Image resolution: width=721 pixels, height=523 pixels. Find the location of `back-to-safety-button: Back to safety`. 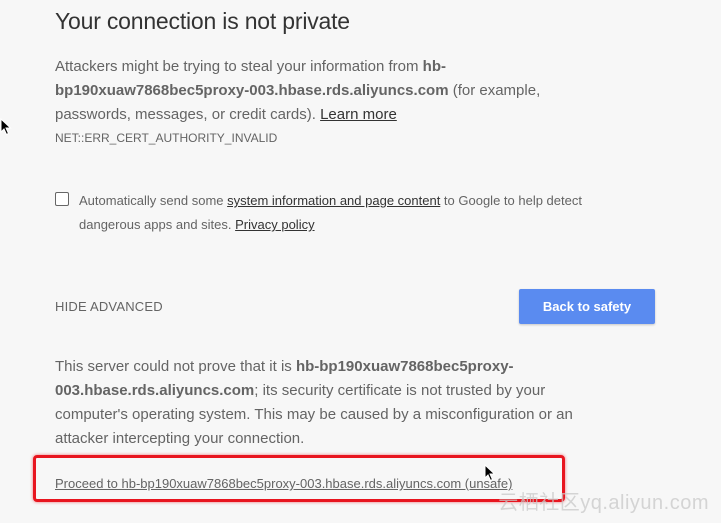

back-to-safety-button: Back to safety is located at coordinates (587, 306).